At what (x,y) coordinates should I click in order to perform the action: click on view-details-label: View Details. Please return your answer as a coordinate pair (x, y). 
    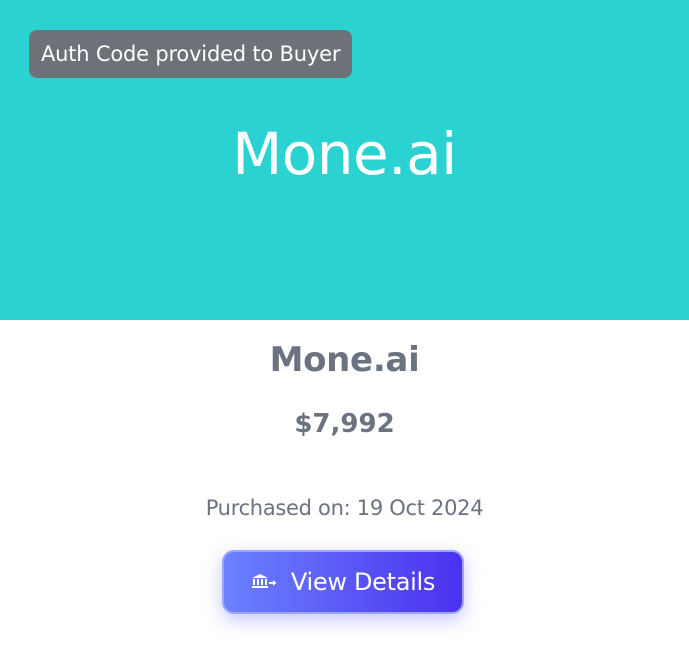
    Looking at the image, I should click on (363, 582).